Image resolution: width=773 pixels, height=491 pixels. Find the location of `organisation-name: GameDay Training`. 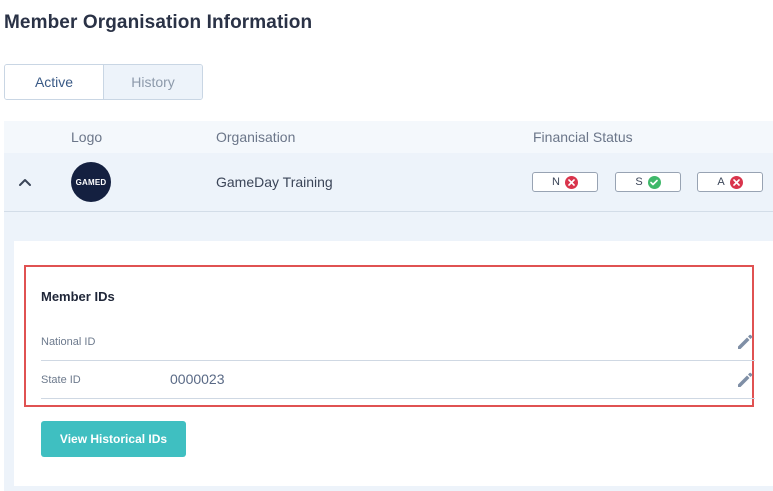

organisation-name: GameDay Training is located at coordinates (274, 182).